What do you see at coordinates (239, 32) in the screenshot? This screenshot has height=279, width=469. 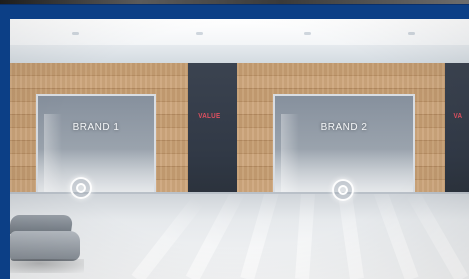 I see `ceiling` at bounding box center [239, 32].